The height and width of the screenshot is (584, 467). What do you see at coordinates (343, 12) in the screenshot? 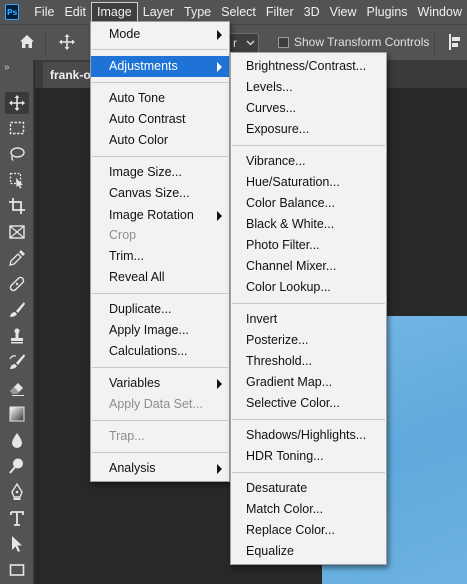
I see `menu-view: View` at bounding box center [343, 12].